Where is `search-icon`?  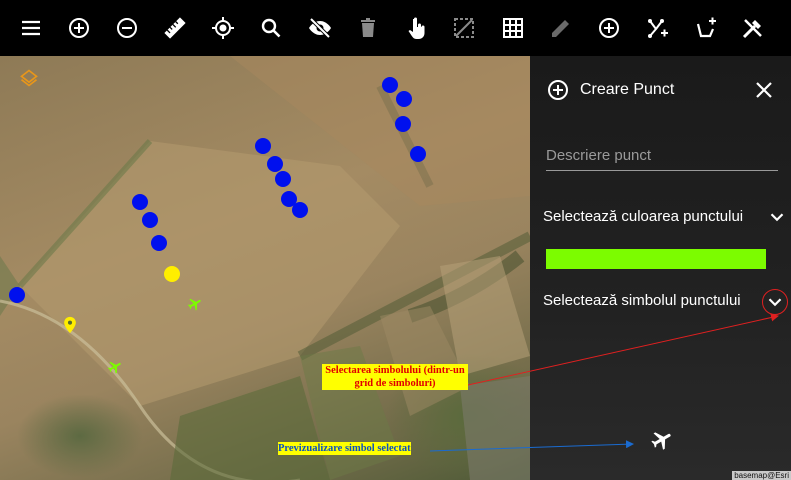 search-icon is located at coordinates (271, 28).